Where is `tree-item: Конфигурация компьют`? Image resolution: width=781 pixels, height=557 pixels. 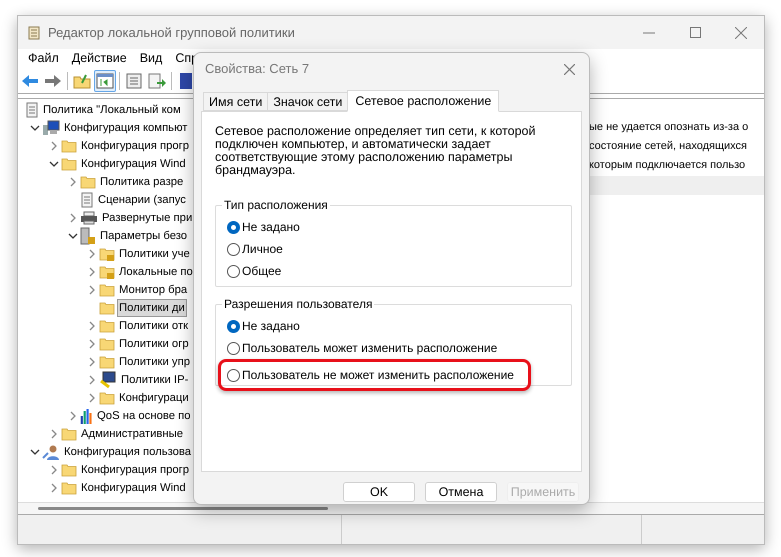 tree-item: Конфигурация компьют is located at coordinates (126, 128).